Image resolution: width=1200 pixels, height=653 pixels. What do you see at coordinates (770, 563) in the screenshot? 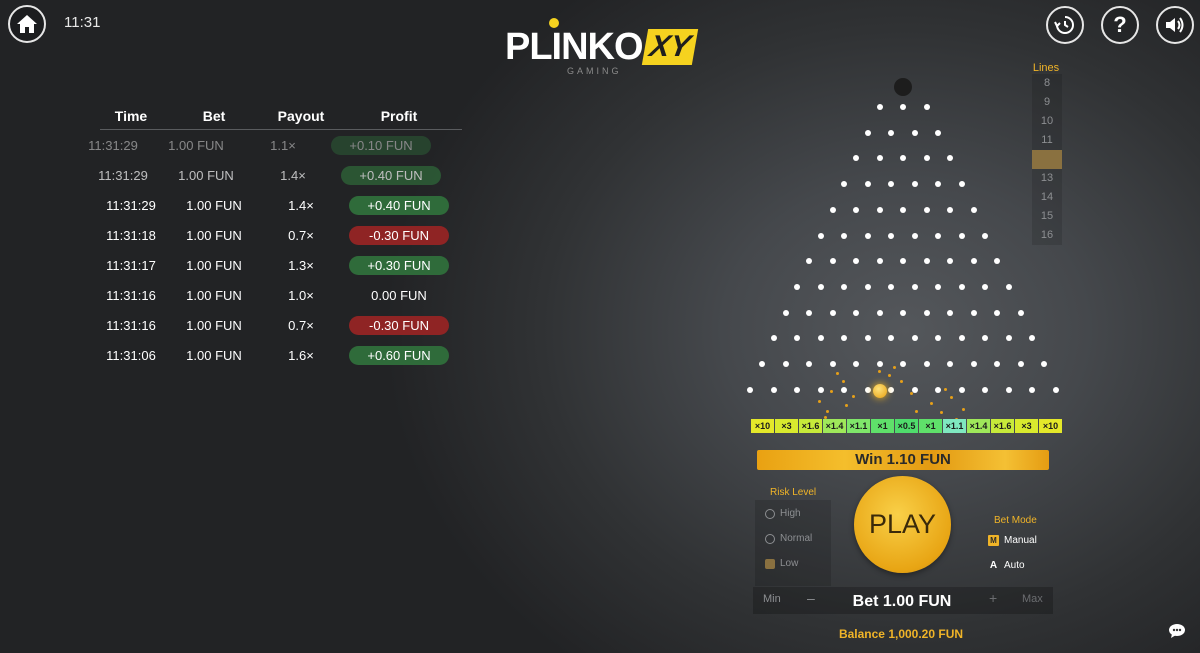
I see `lock-icon` at bounding box center [770, 563].